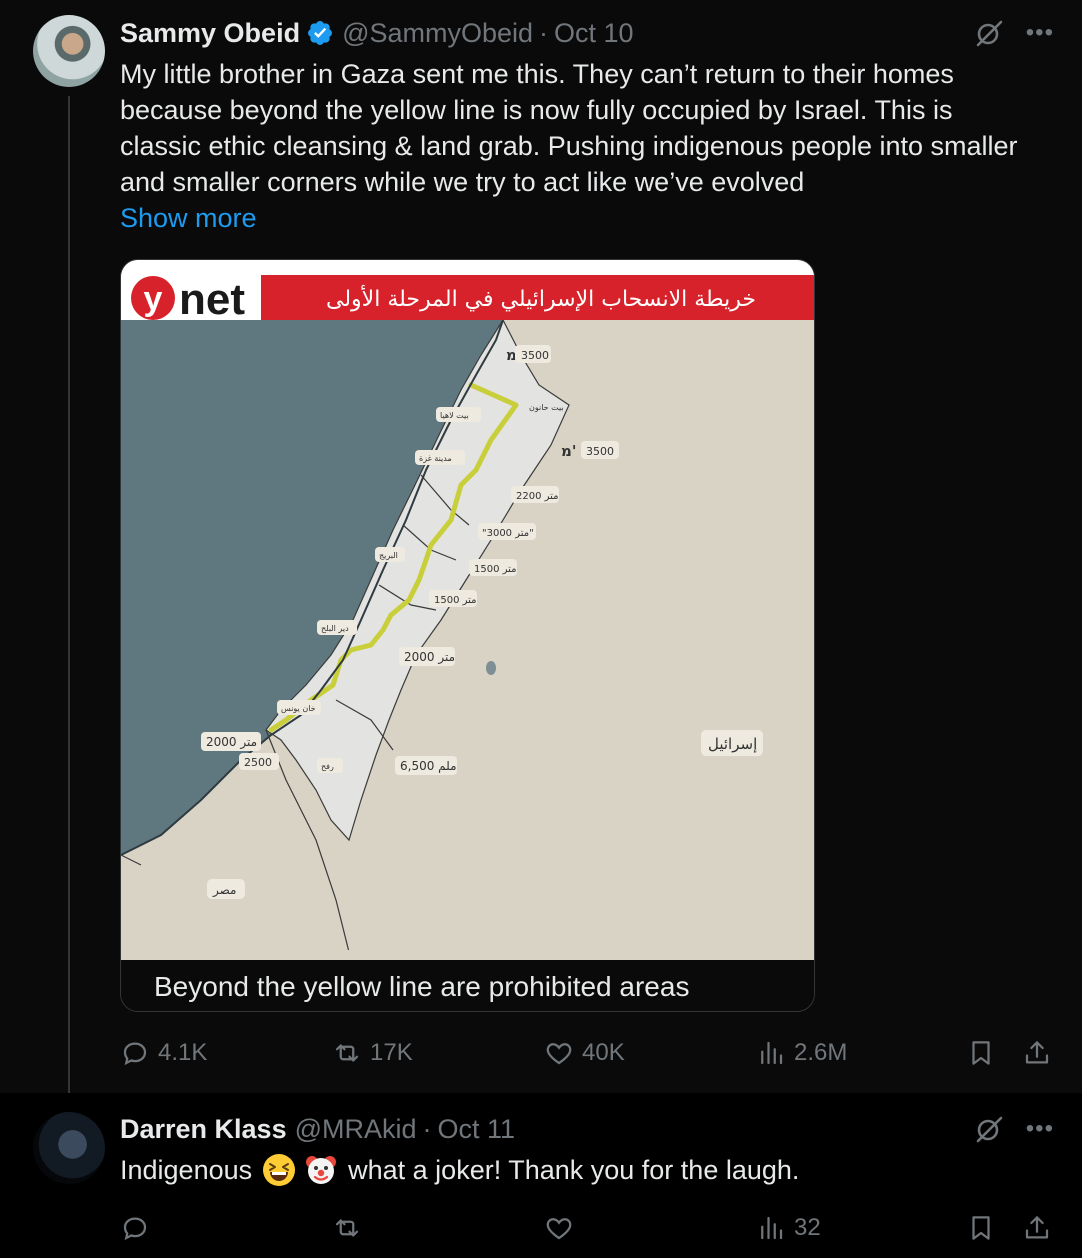 Image resolution: width=1082 pixels, height=1258 pixels. I want to click on map-label-2000: 2000 متر, so click(429, 657).